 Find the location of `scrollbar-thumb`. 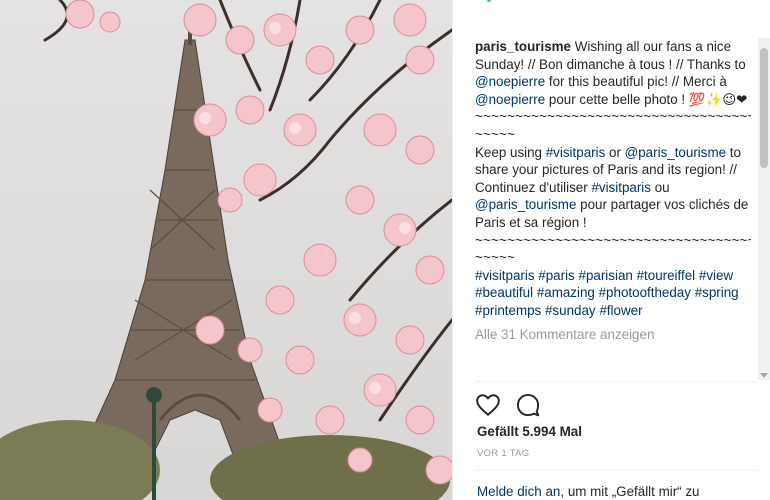

scrollbar-thumb is located at coordinates (764, 108).